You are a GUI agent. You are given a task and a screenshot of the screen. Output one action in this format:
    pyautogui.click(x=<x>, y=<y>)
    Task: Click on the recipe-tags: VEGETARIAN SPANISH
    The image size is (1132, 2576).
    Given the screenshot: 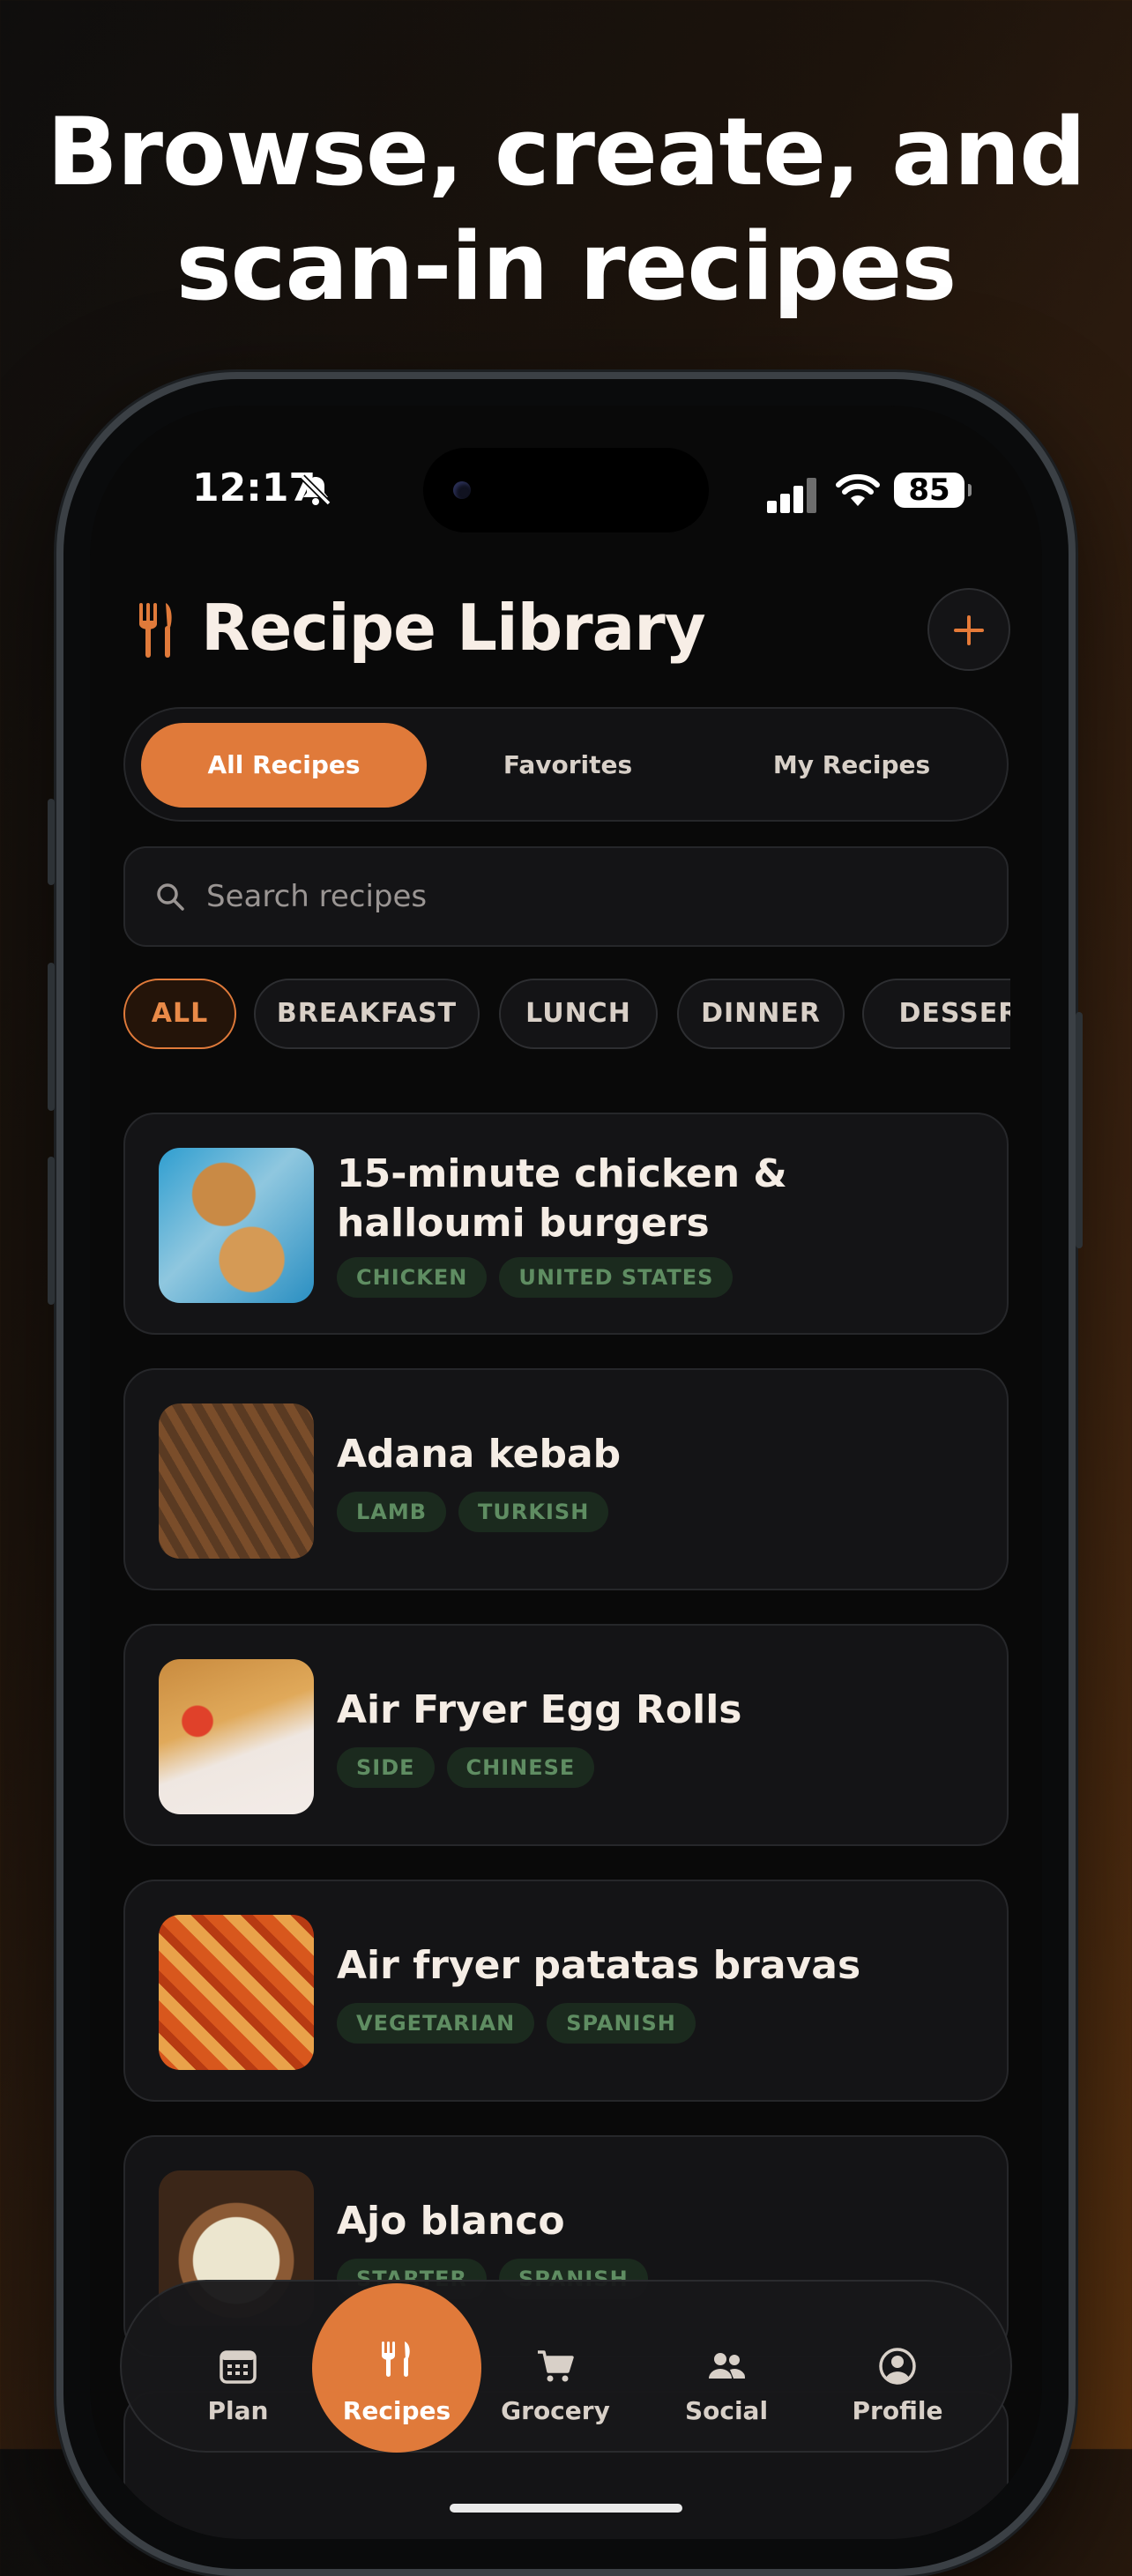 What is the action you would take?
    pyautogui.click(x=522, y=2024)
    